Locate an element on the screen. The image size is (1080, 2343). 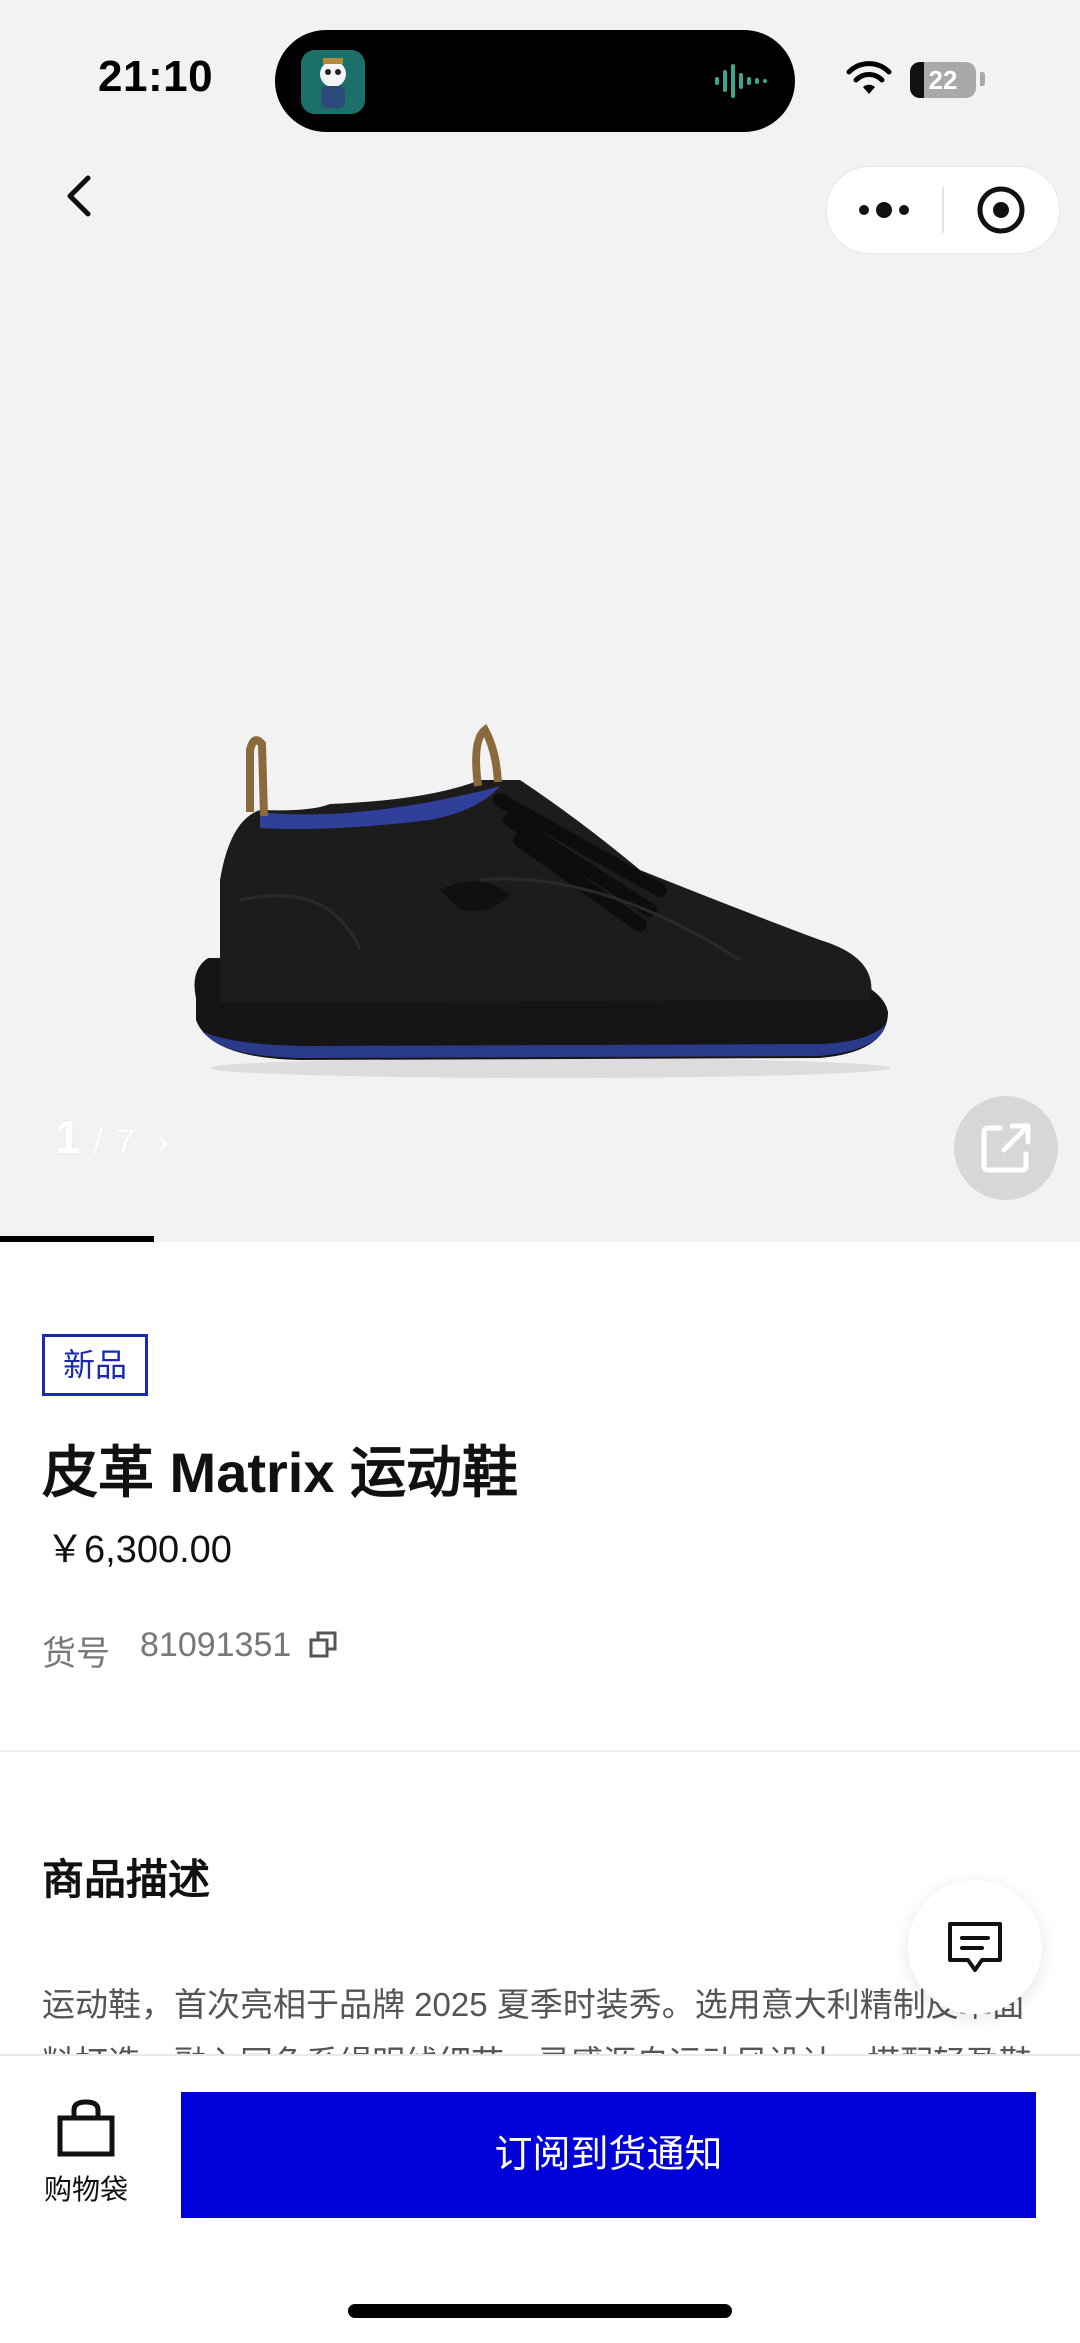
subscribe-restock-button: 订阅到货通知 is located at coordinates (608, 2155).